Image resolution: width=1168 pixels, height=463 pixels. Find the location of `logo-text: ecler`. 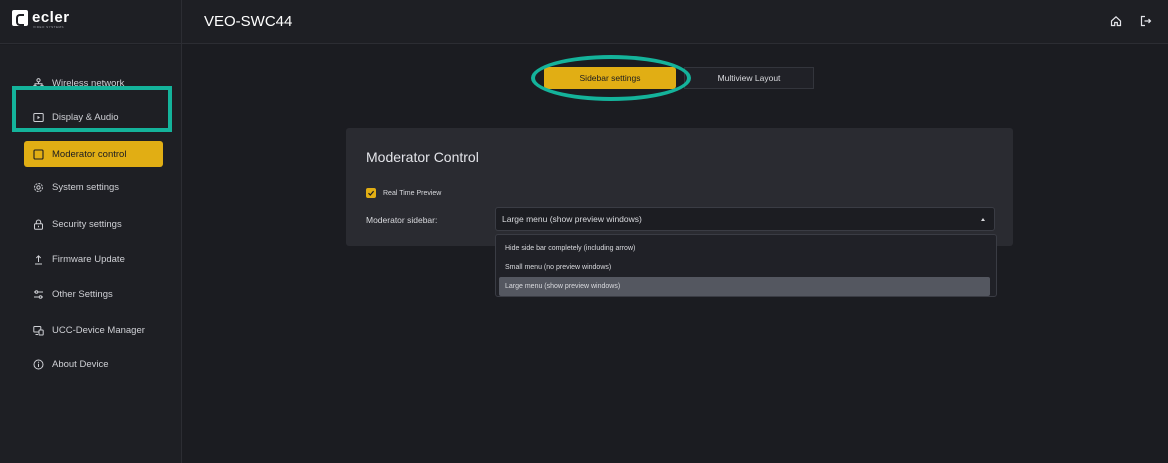

logo-text: ecler is located at coordinates (51, 17).